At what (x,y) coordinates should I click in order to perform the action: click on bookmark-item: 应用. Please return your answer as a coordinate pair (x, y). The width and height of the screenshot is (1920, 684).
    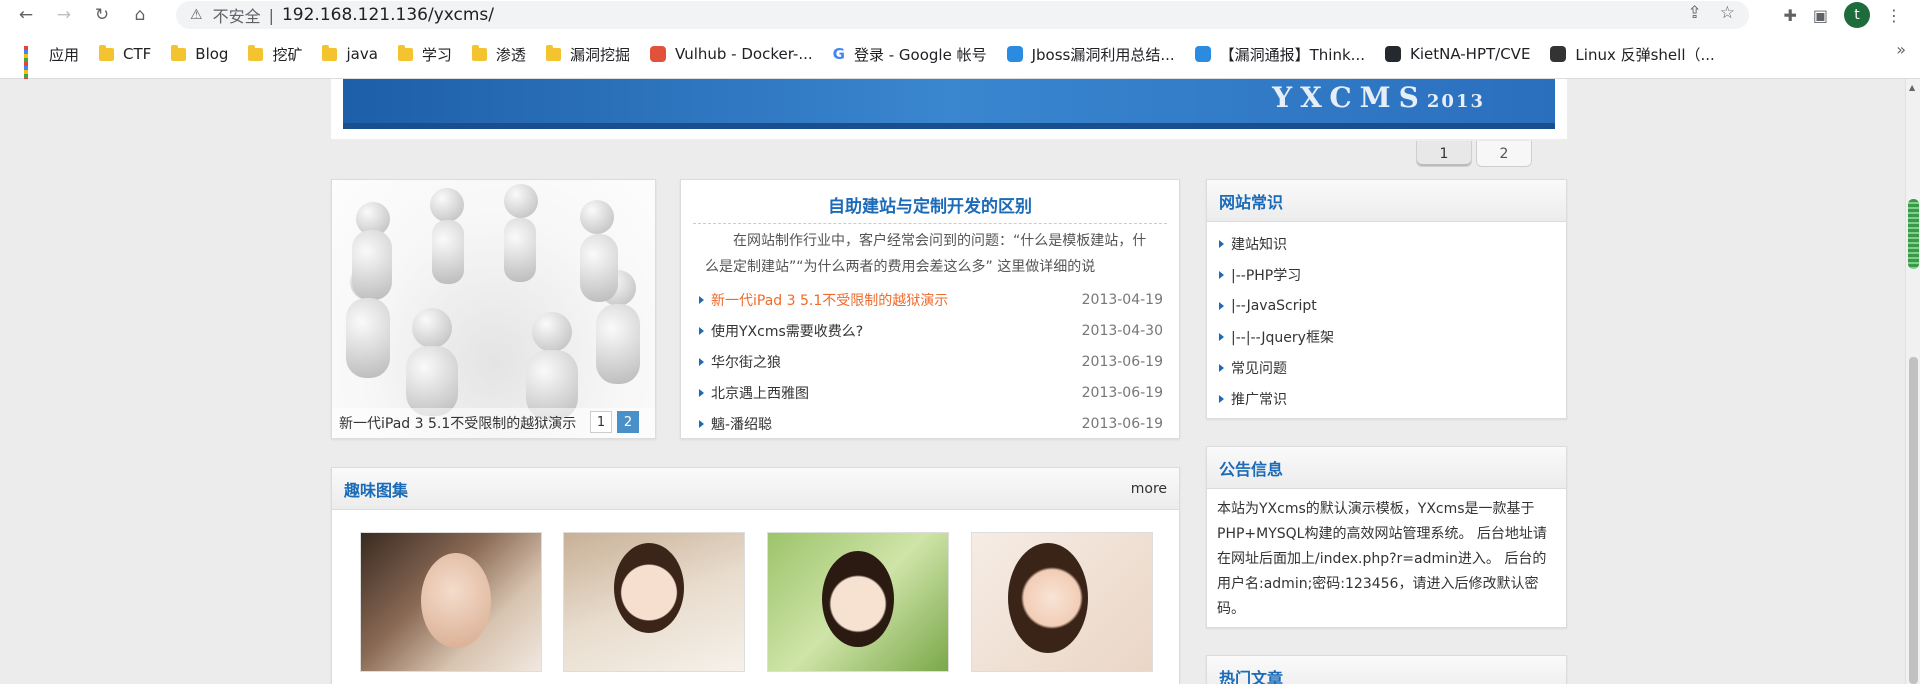
    Looking at the image, I should click on (51, 61).